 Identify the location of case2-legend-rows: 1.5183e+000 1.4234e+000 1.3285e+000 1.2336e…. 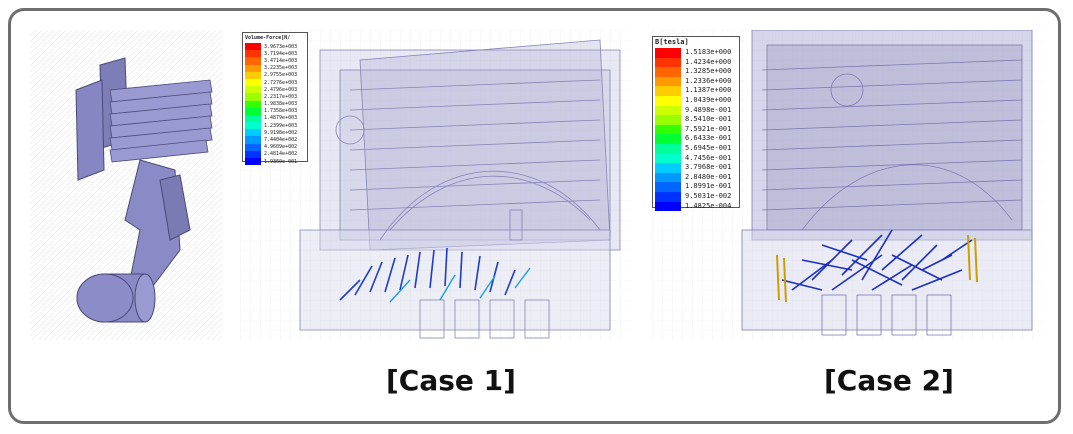
(696, 130).